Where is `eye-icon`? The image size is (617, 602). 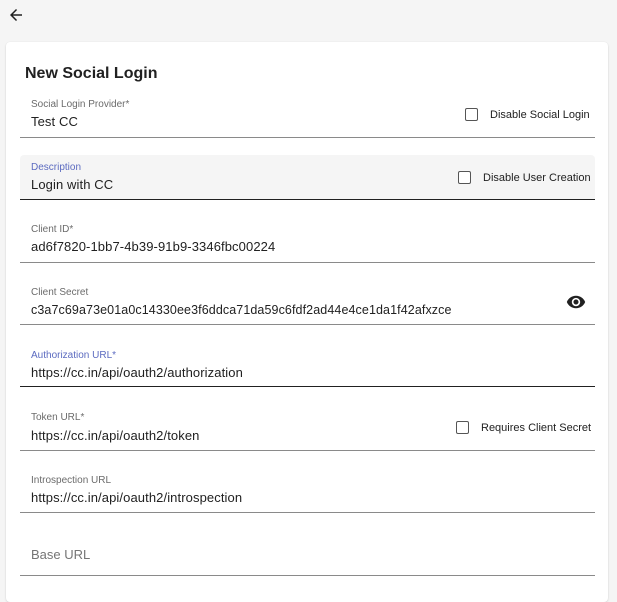
eye-icon is located at coordinates (576, 302).